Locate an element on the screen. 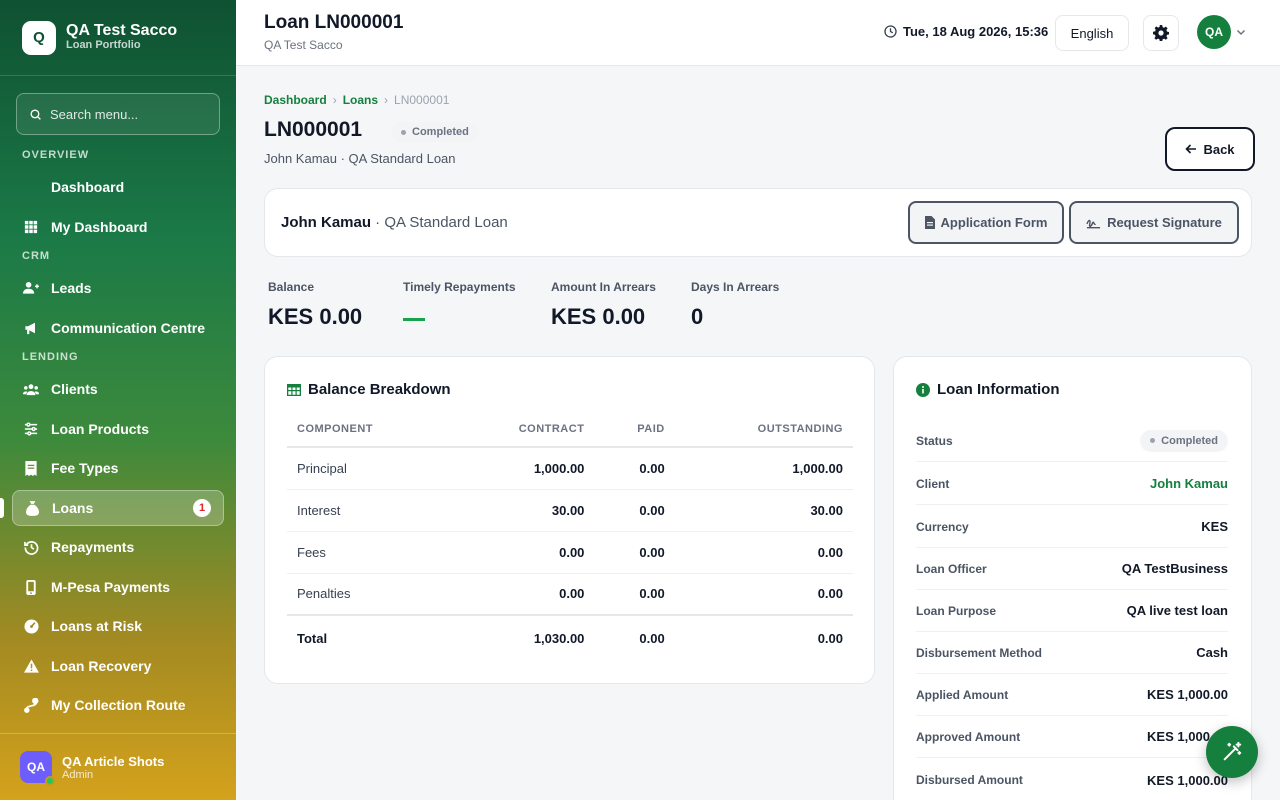 The height and width of the screenshot is (800, 1280). request-signature-button: Request Signature is located at coordinates (1154, 222).